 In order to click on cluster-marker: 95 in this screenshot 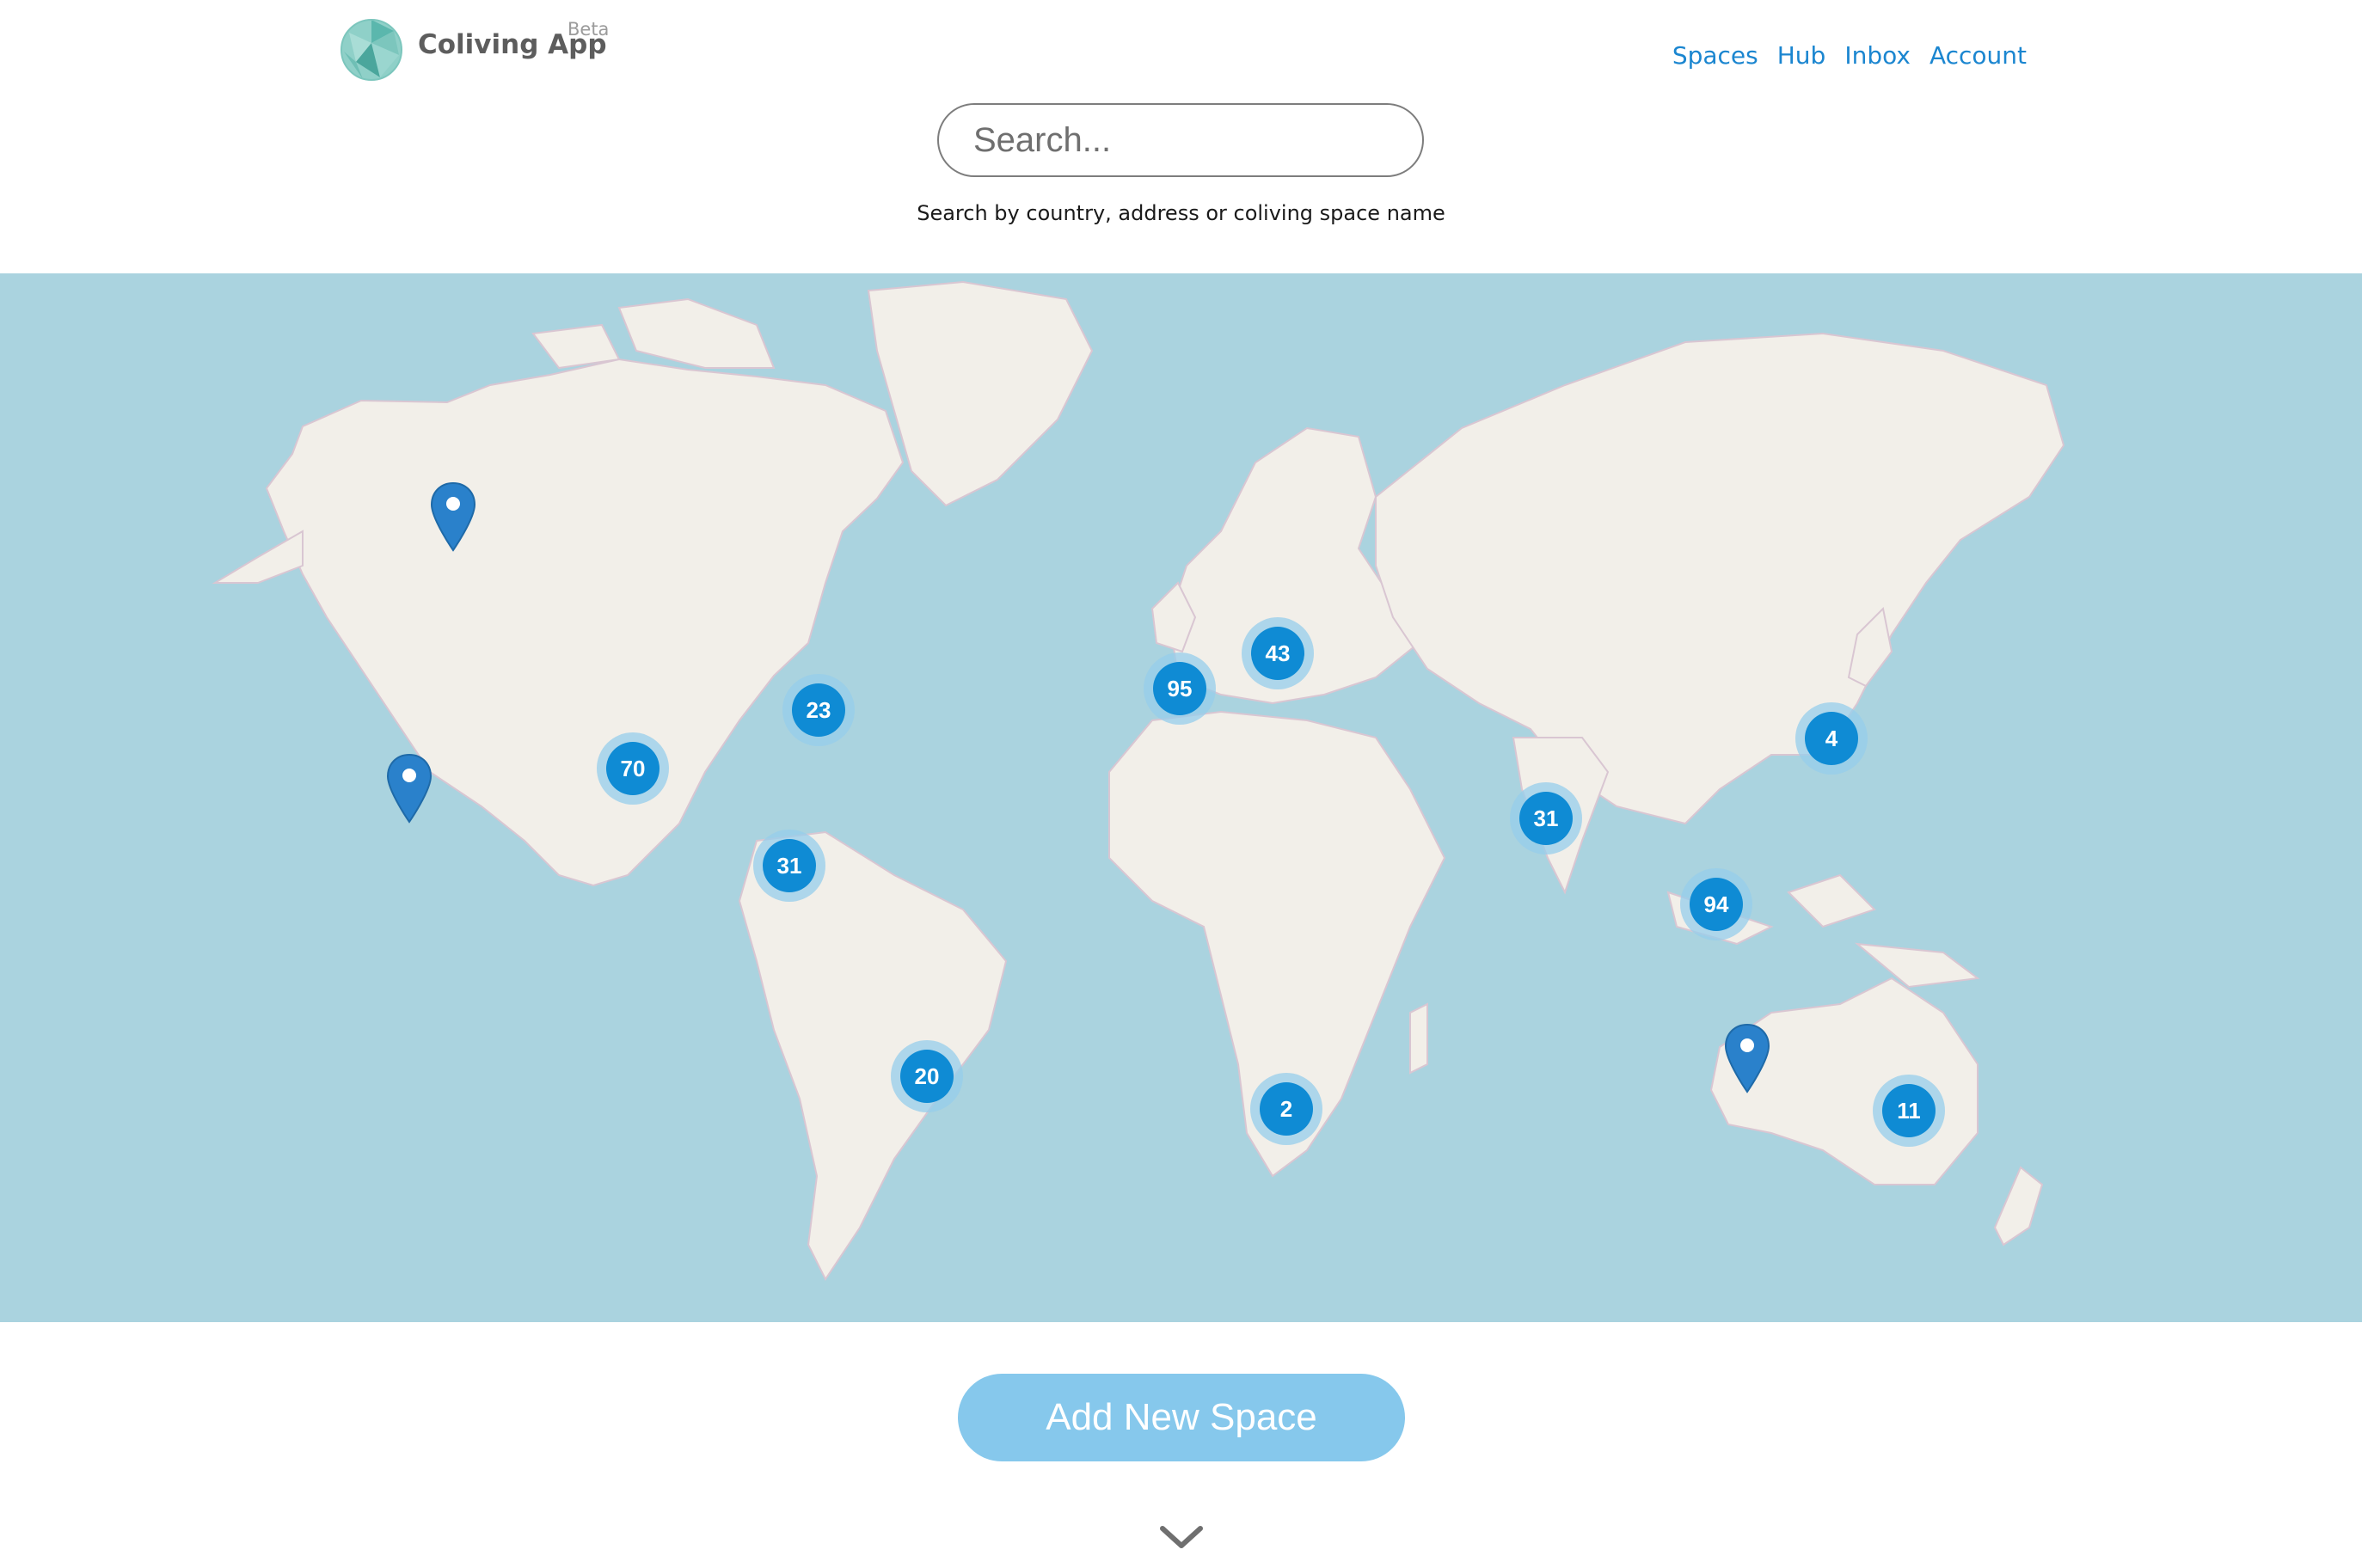, I will do `click(1180, 688)`.